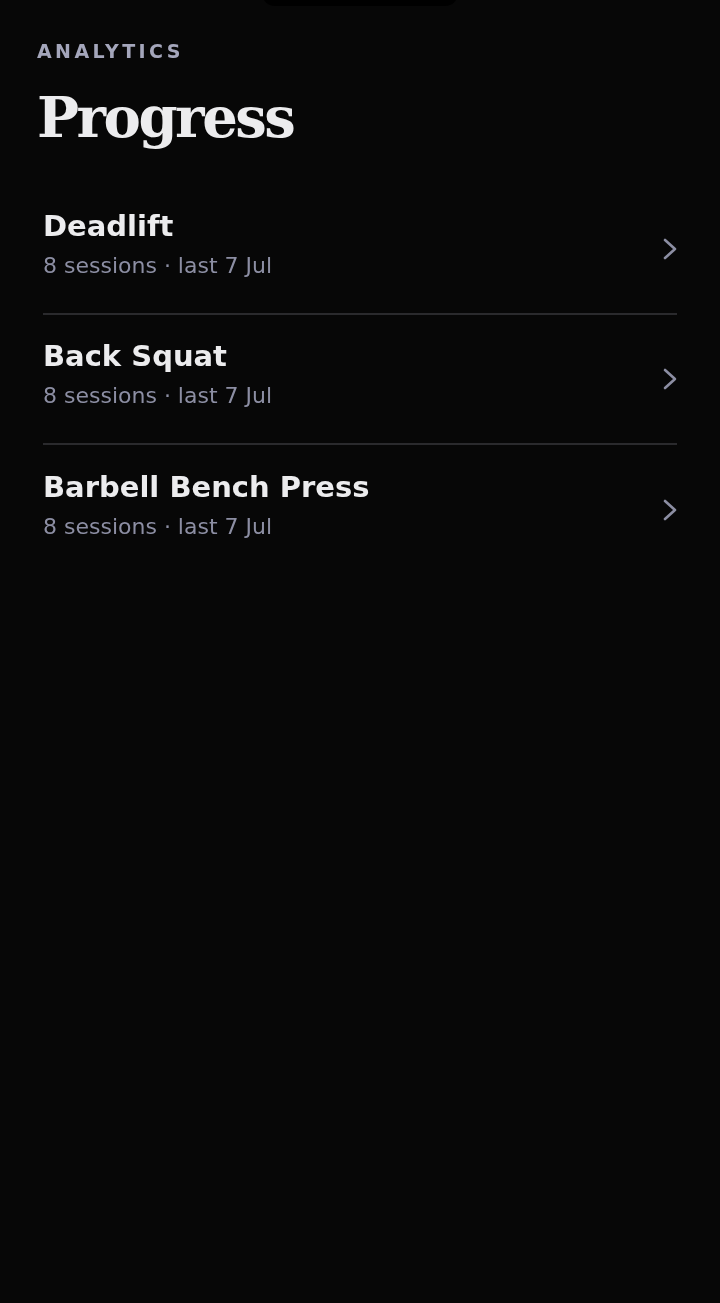 This screenshot has height=1303, width=720. Describe the element at coordinates (360, 380) in the screenshot. I see `exercise-row: Back Squat 8 sessions · last 7 Jul` at that location.